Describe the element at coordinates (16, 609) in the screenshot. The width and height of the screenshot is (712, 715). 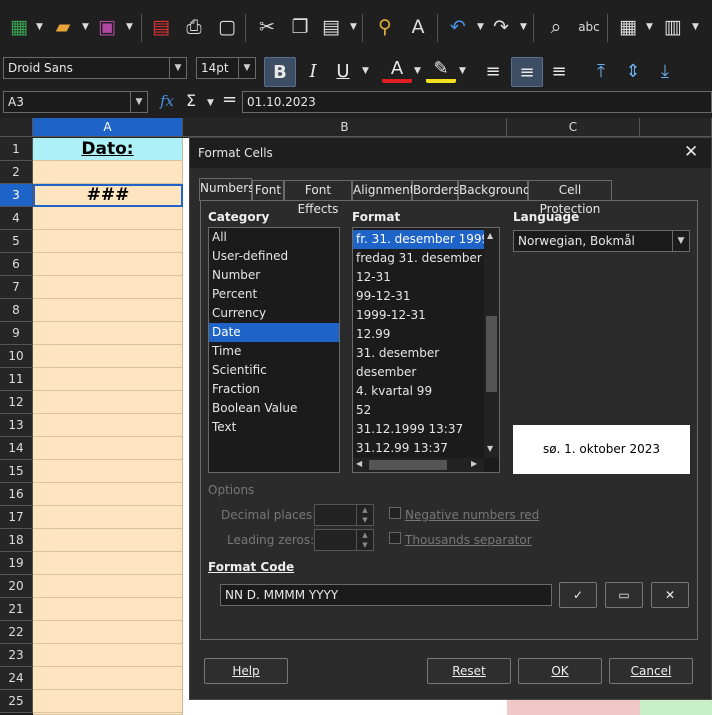
I see `row-header: 21` at that location.